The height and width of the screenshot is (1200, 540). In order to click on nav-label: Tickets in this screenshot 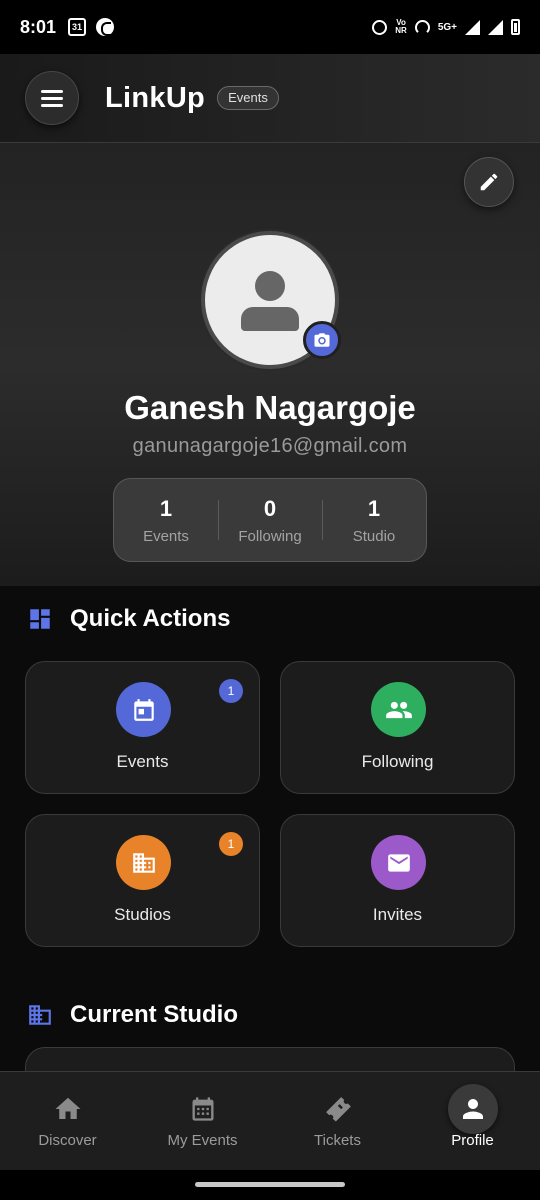, I will do `click(337, 1140)`.